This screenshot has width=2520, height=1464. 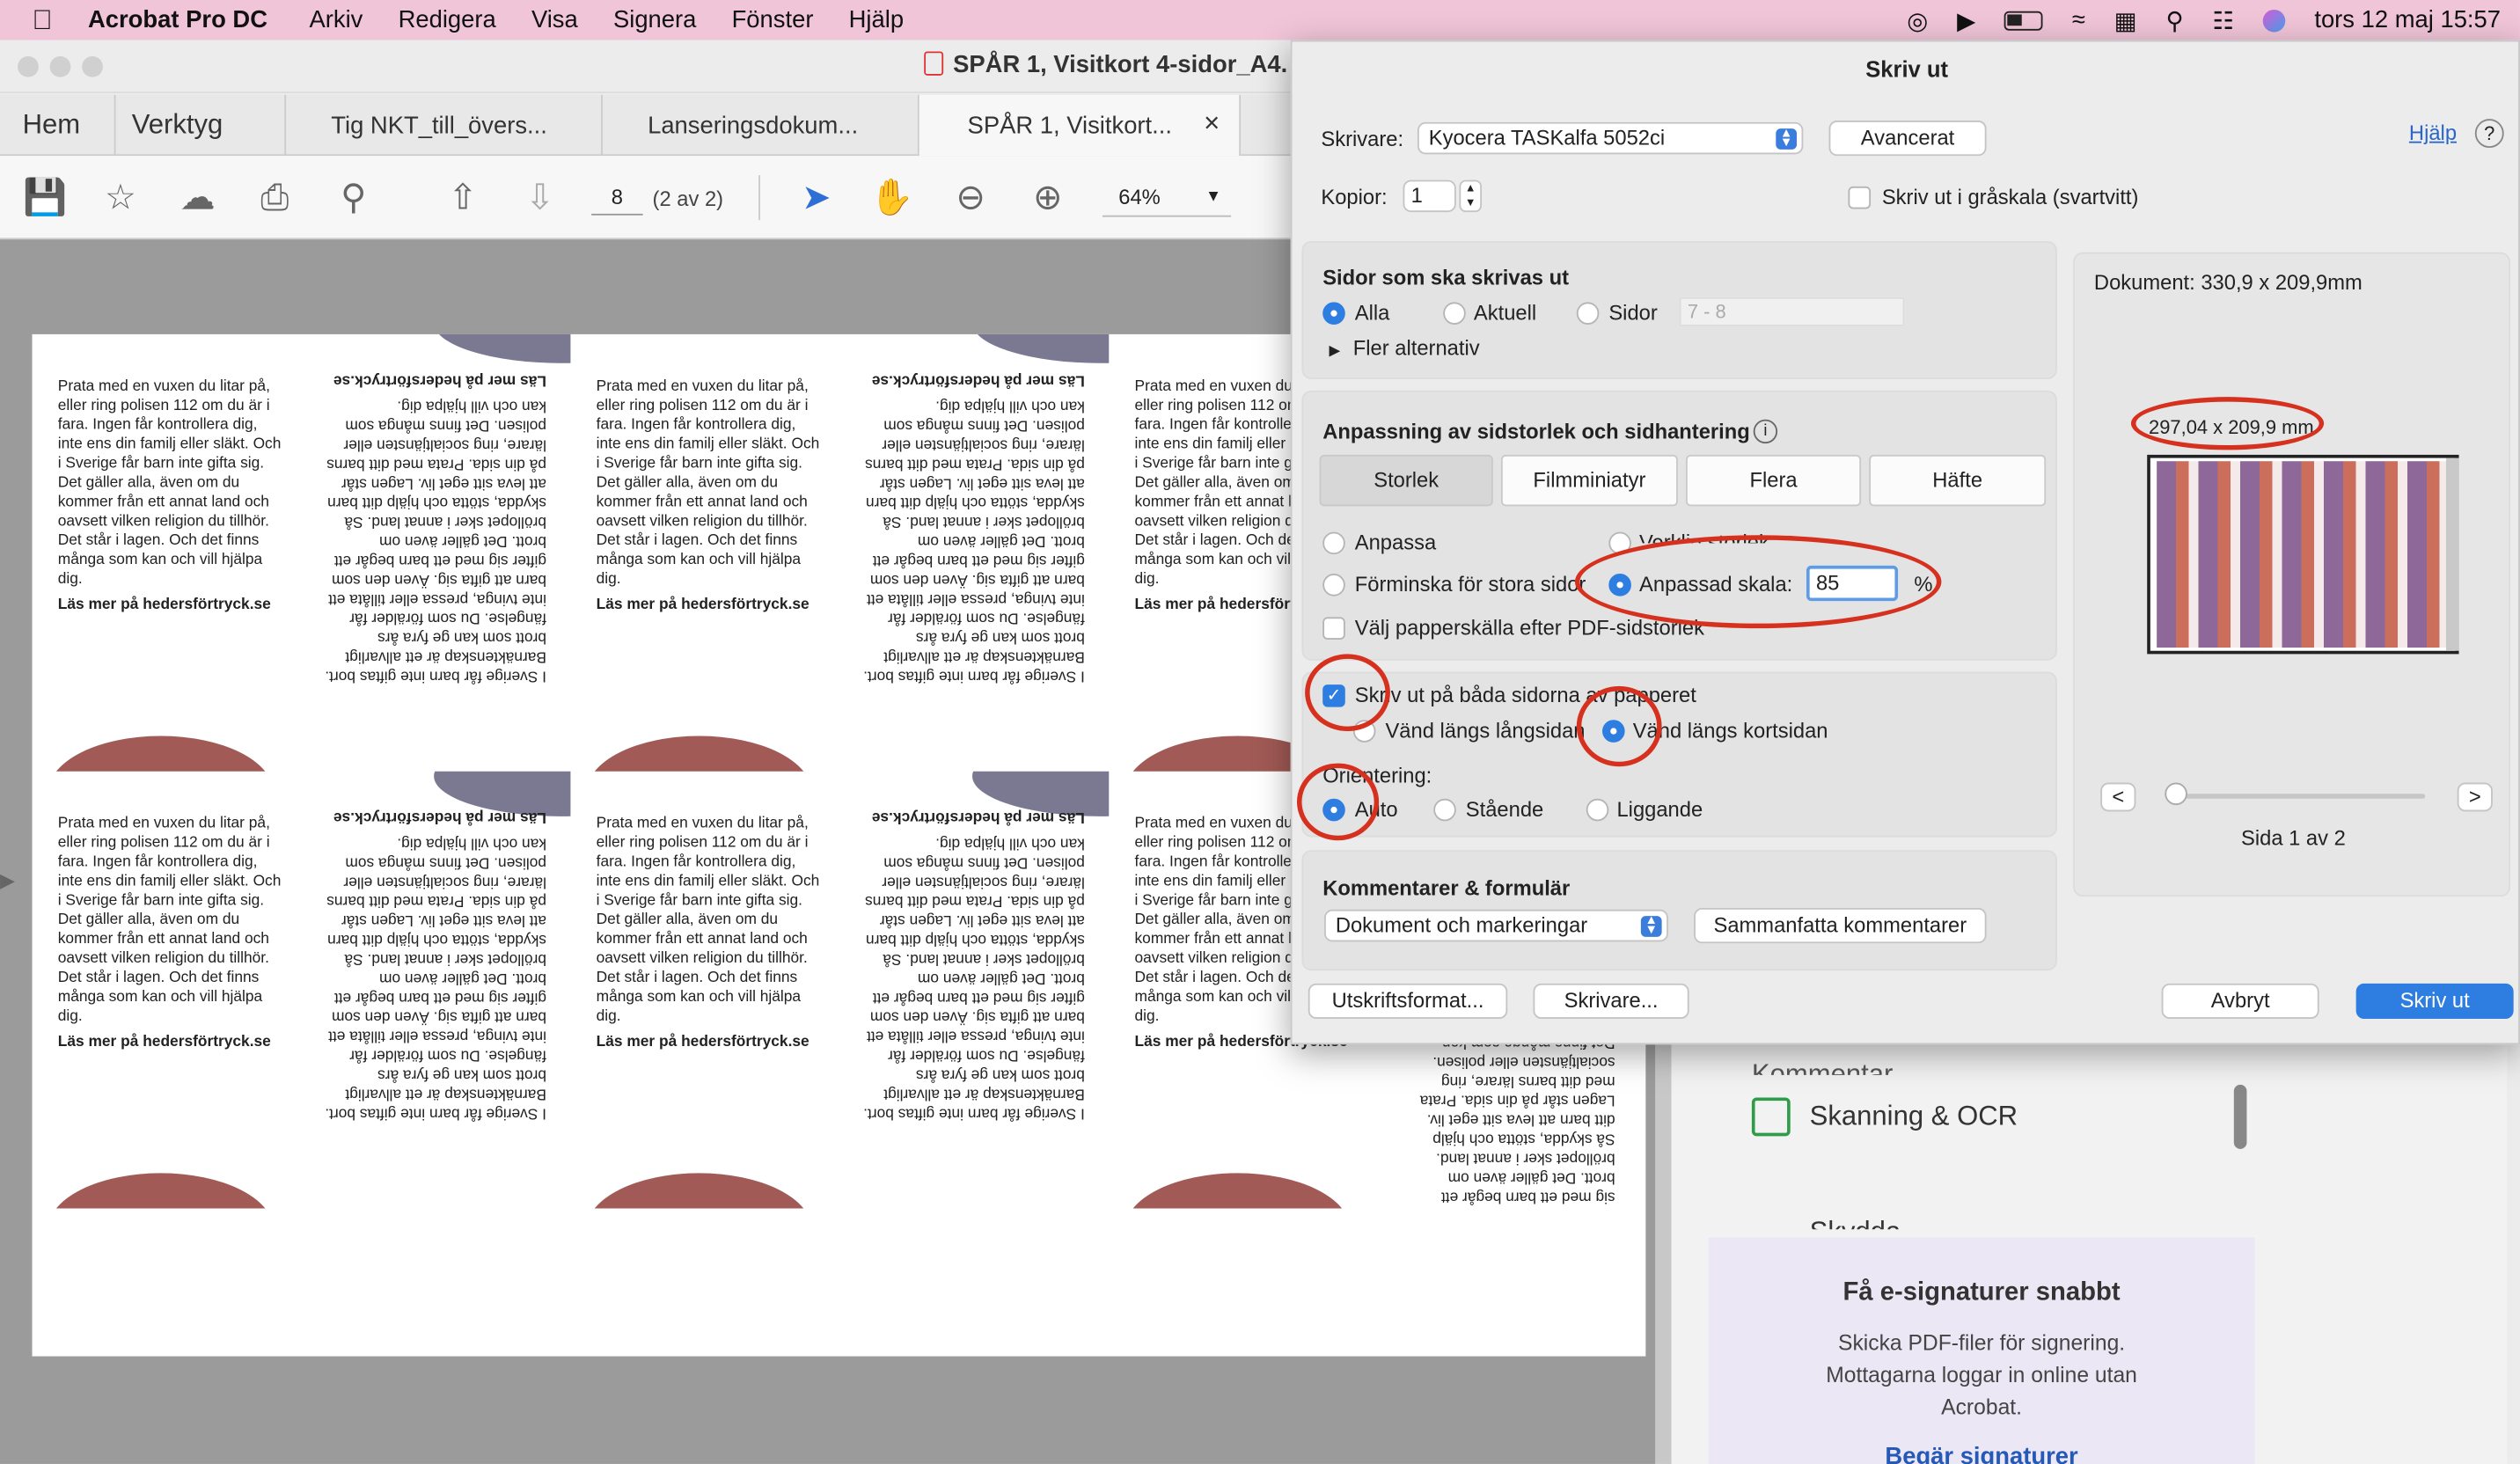 What do you see at coordinates (2176, 794) in the screenshot?
I see `preview-slider-thumb` at bounding box center [2176, 794].